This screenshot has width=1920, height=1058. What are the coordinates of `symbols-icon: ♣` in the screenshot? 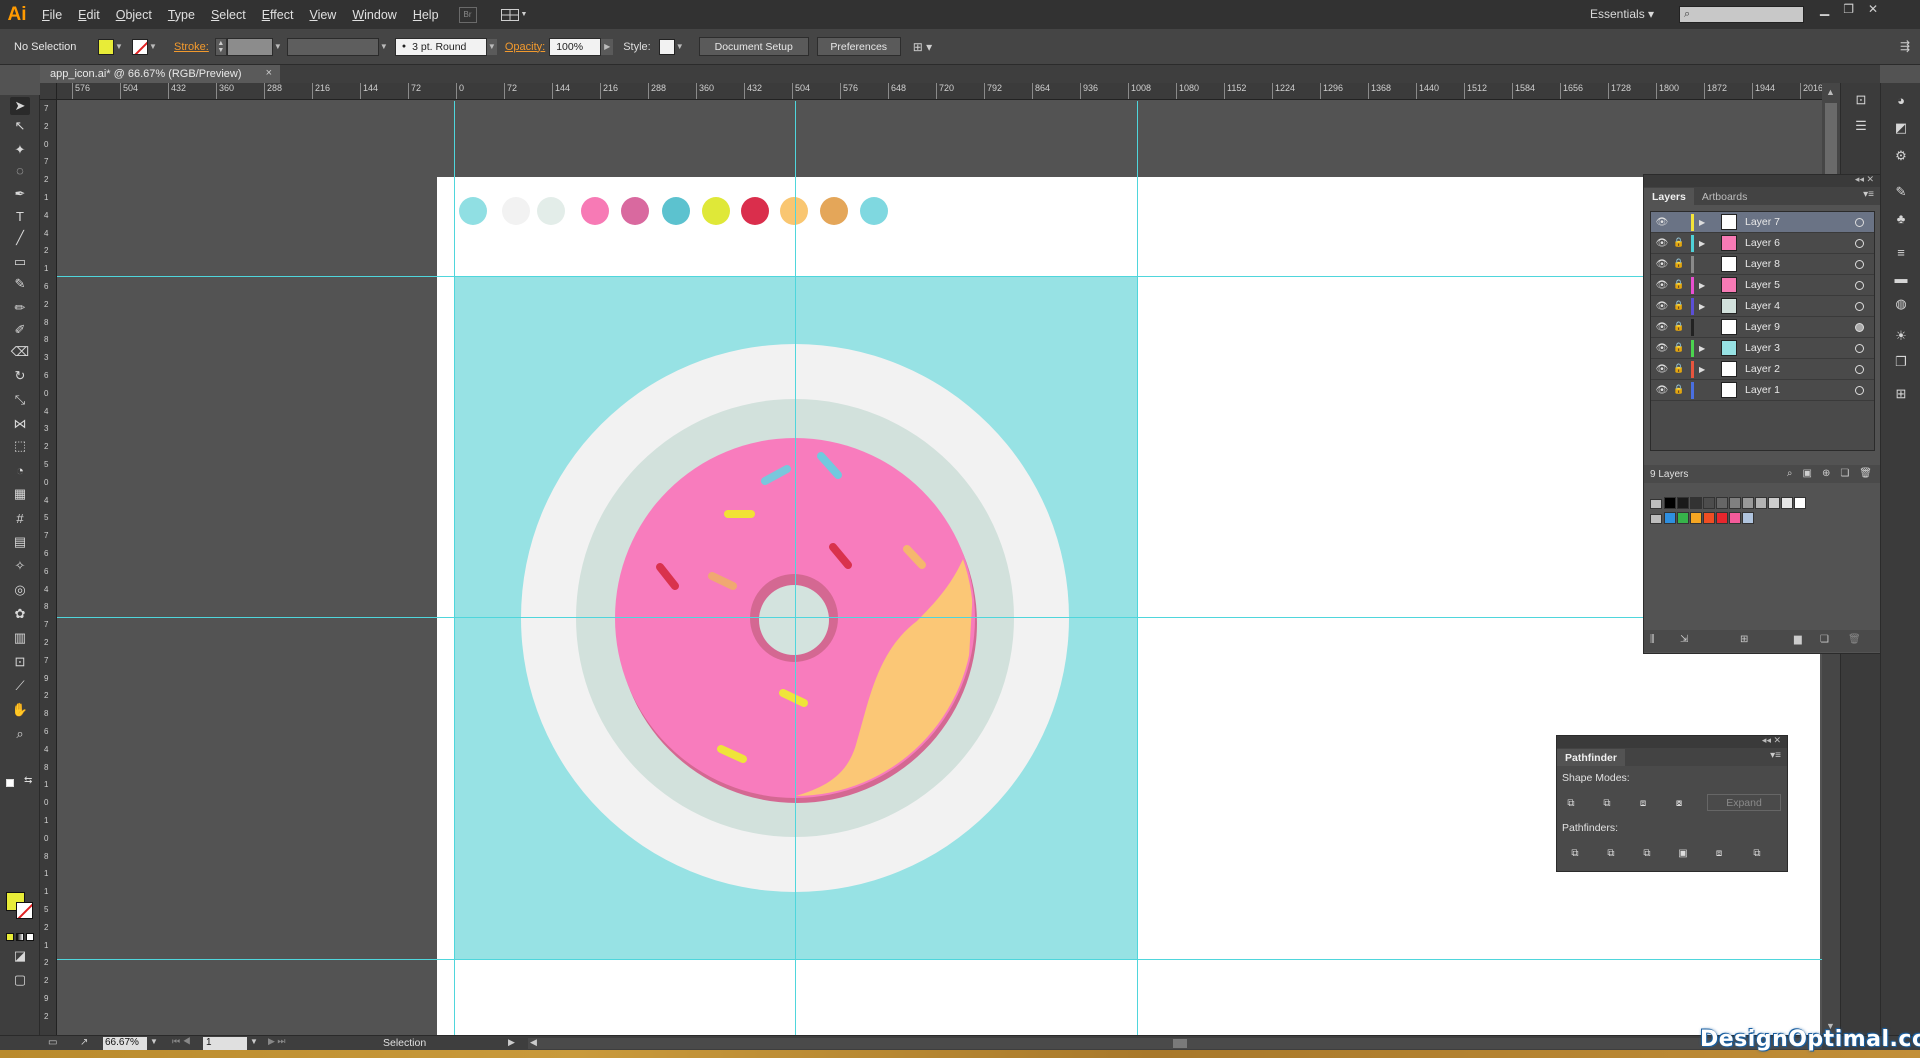 It's located at (1901, 218).